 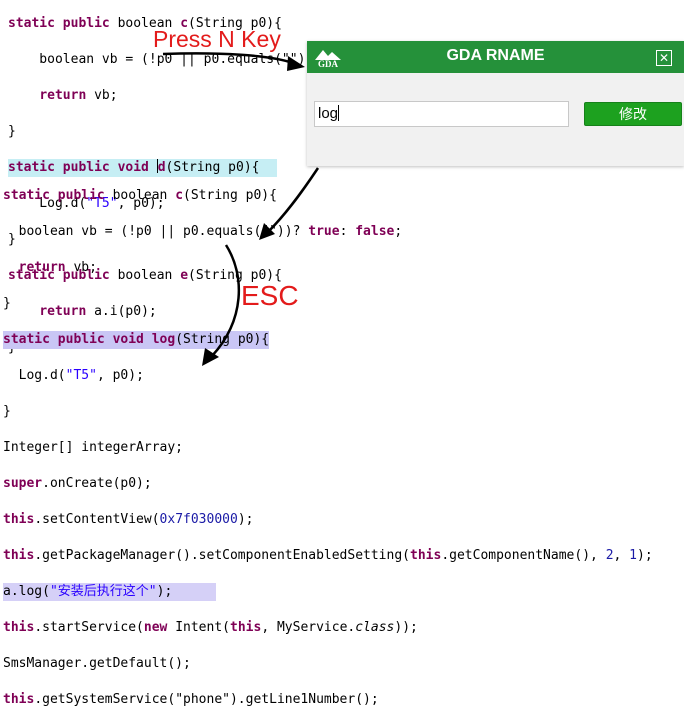 I want to click on arrow-to-renamed, so click(x=293, y=200).